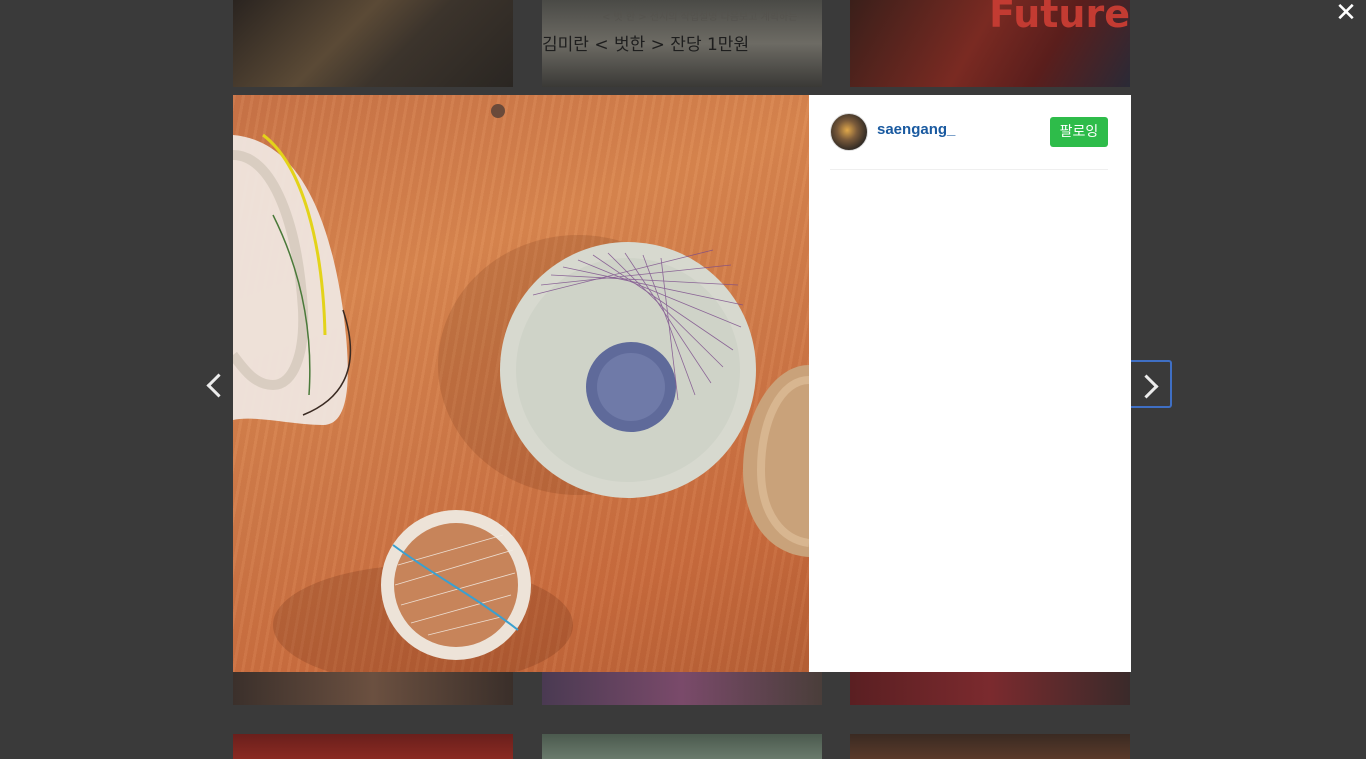  I want to click on next-button, so click(1151, 384).